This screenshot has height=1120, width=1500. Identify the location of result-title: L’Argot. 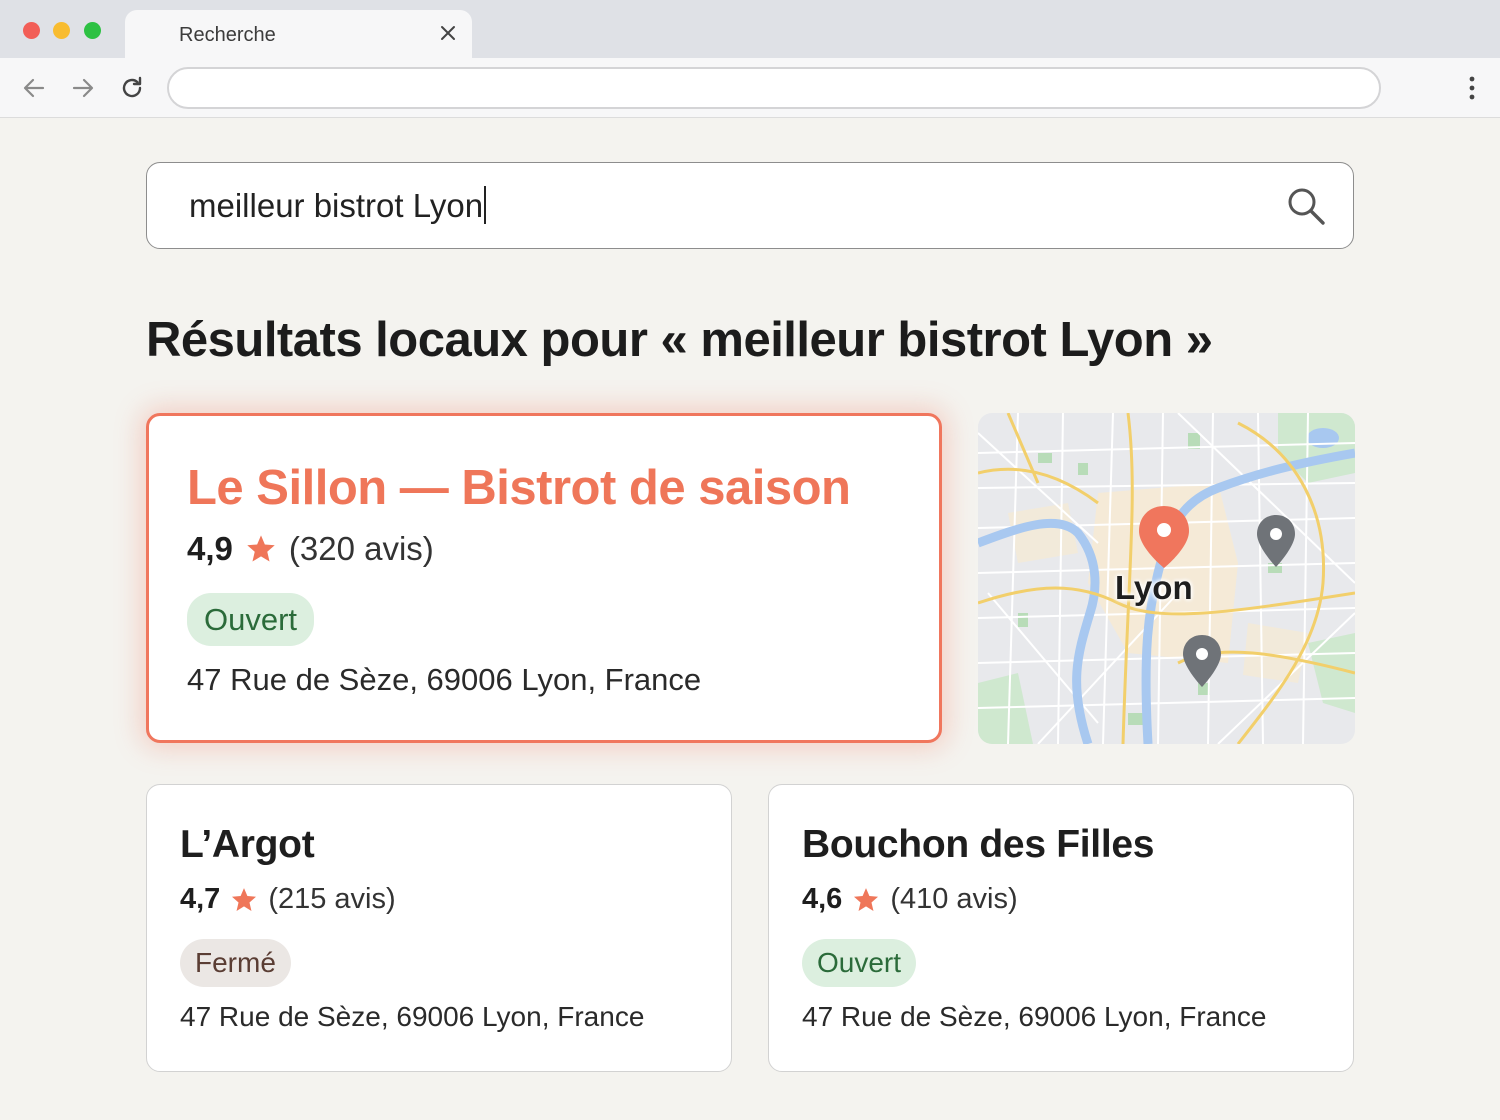
(247, 845).